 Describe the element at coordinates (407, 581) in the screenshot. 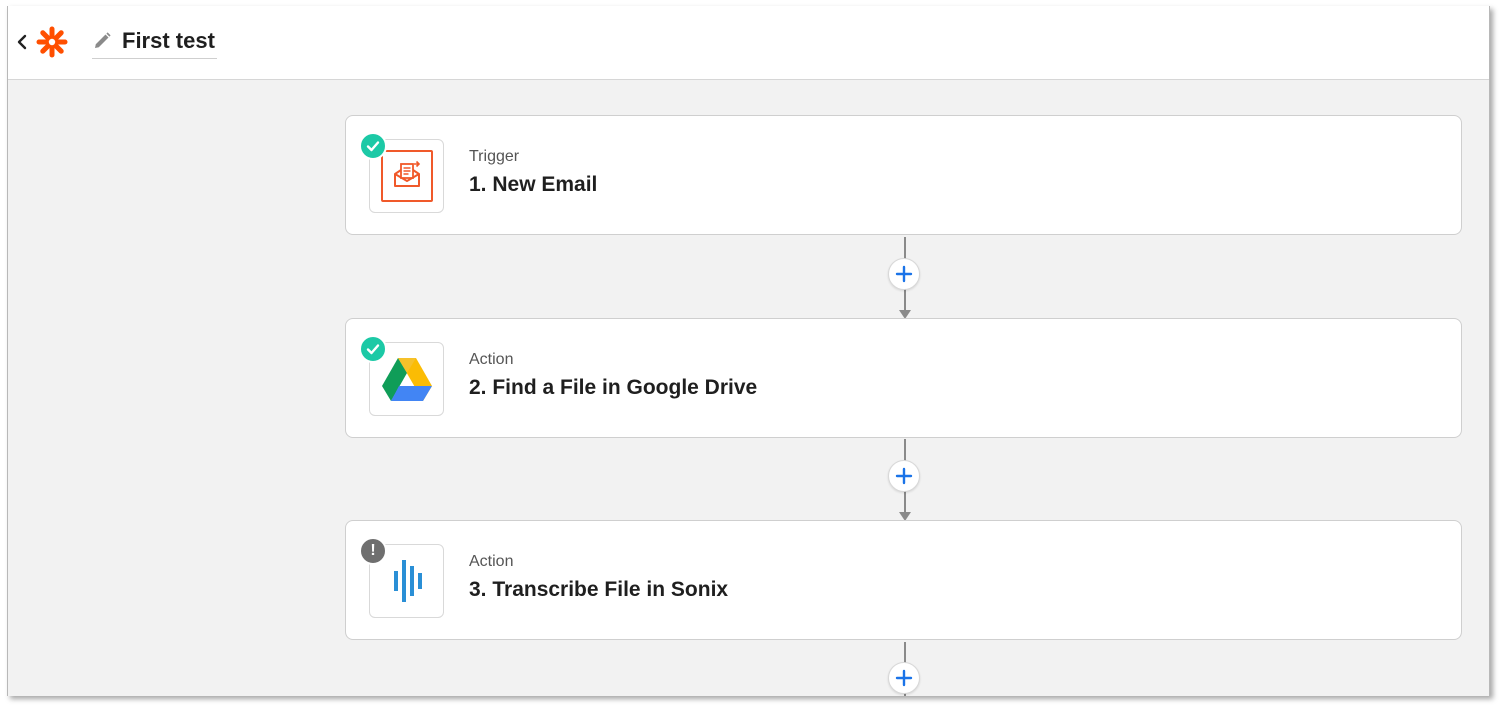

I see `sonix-icon` at that location.